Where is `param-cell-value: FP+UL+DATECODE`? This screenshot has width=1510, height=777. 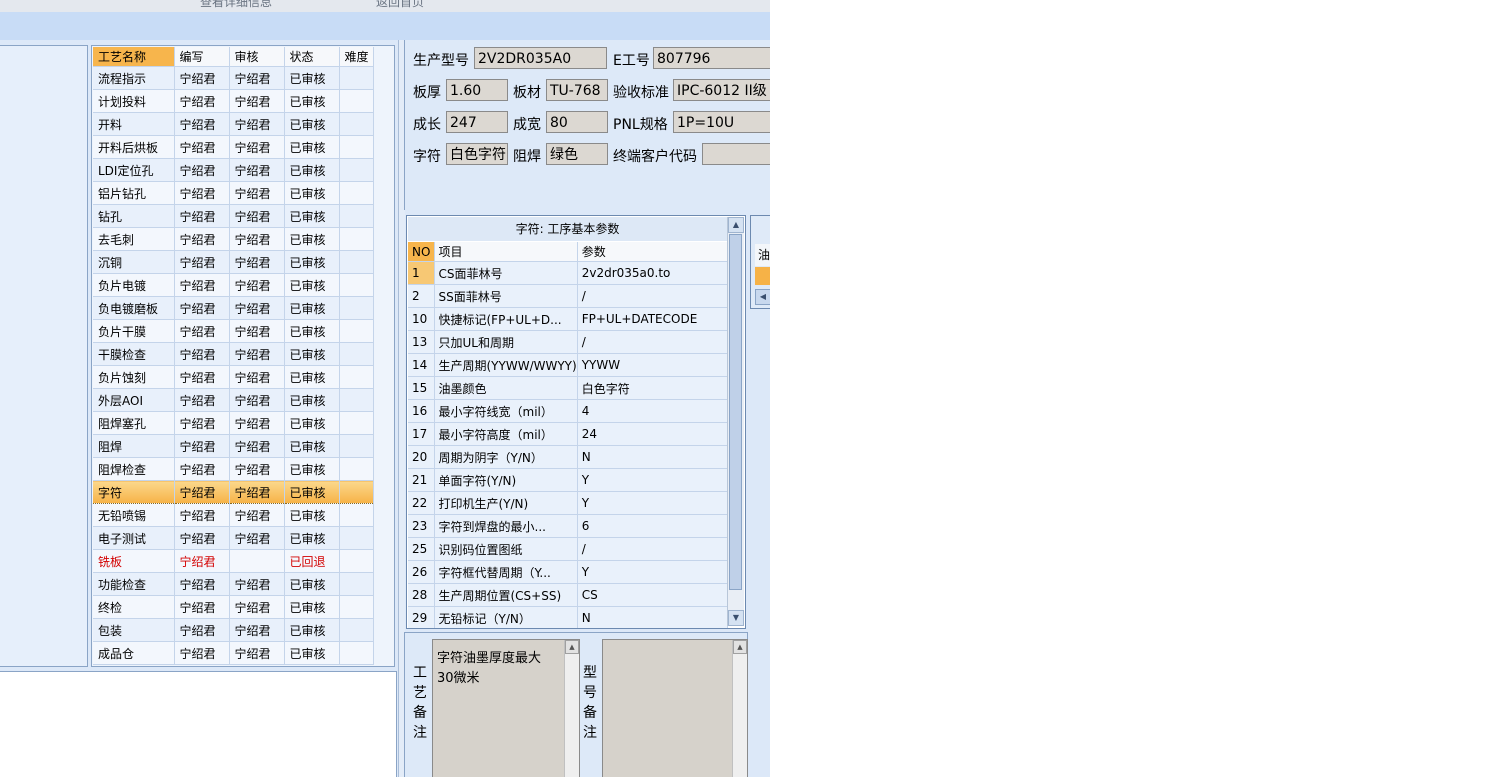 param-cell-value: FP+UL+DATECODE is located at coordinates (652, 319).